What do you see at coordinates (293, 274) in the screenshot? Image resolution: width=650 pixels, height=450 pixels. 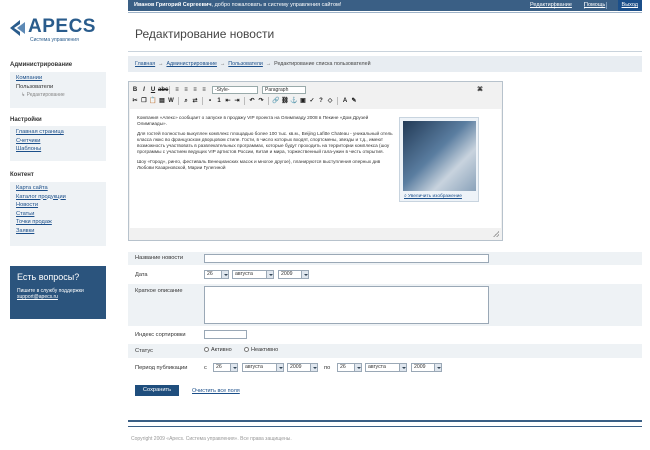 I see `date-year-select: 2009` at bounding box center [293, 274].